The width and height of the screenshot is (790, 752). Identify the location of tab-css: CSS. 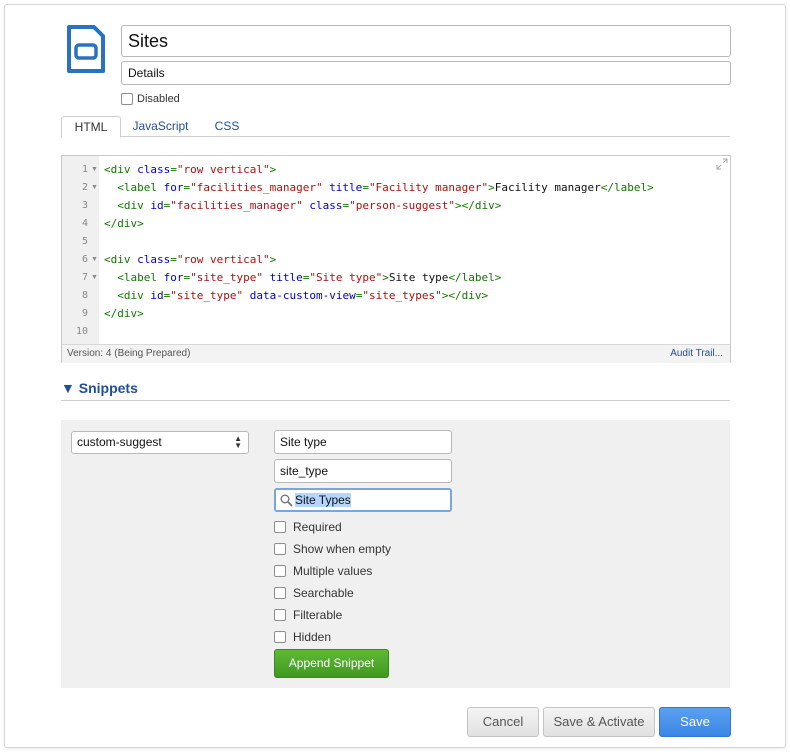
(227, 126).